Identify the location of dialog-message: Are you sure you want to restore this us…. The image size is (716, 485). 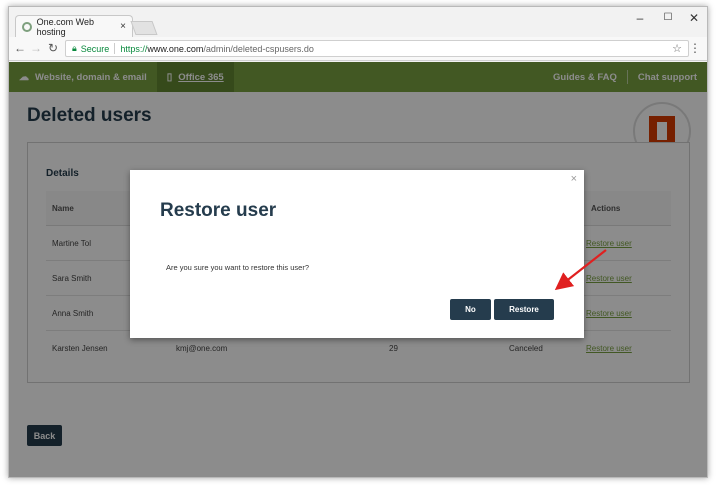
(237, 267).